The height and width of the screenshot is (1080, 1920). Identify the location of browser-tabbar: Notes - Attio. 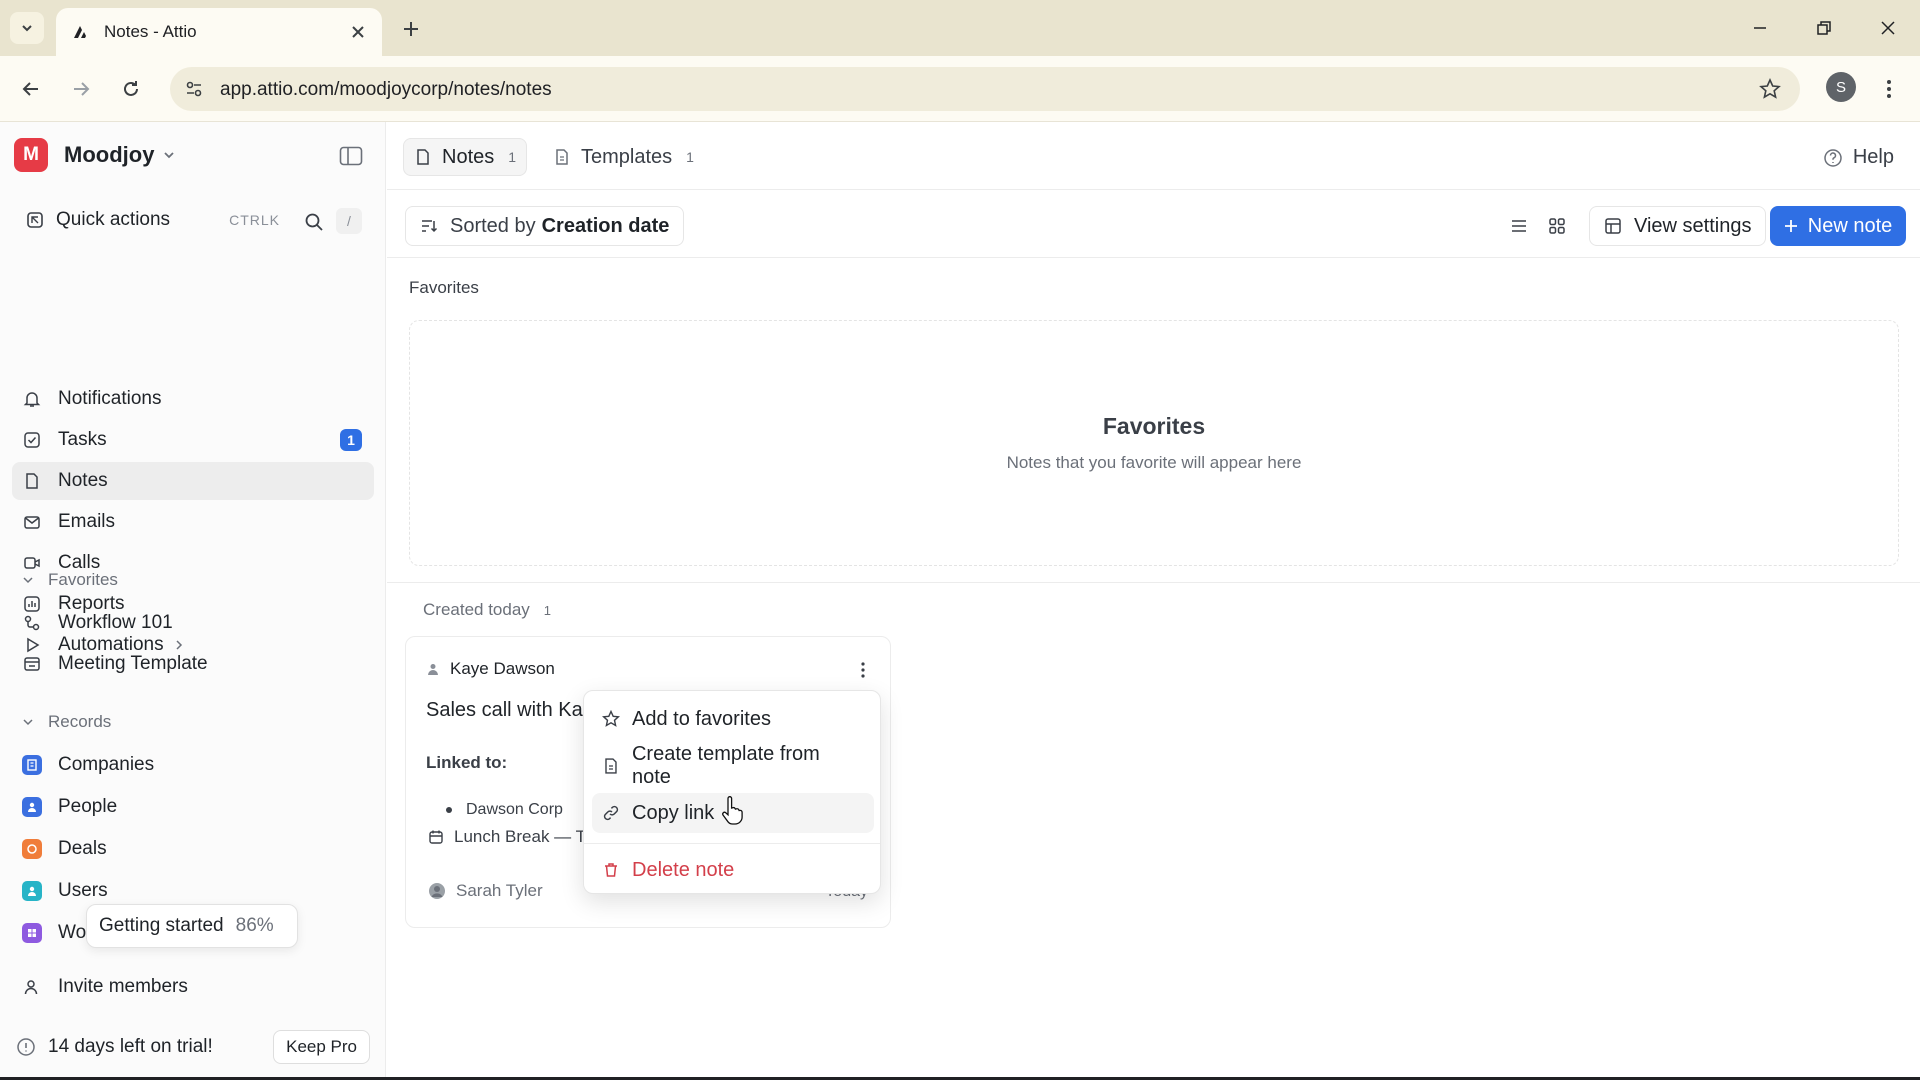
(960, 28).